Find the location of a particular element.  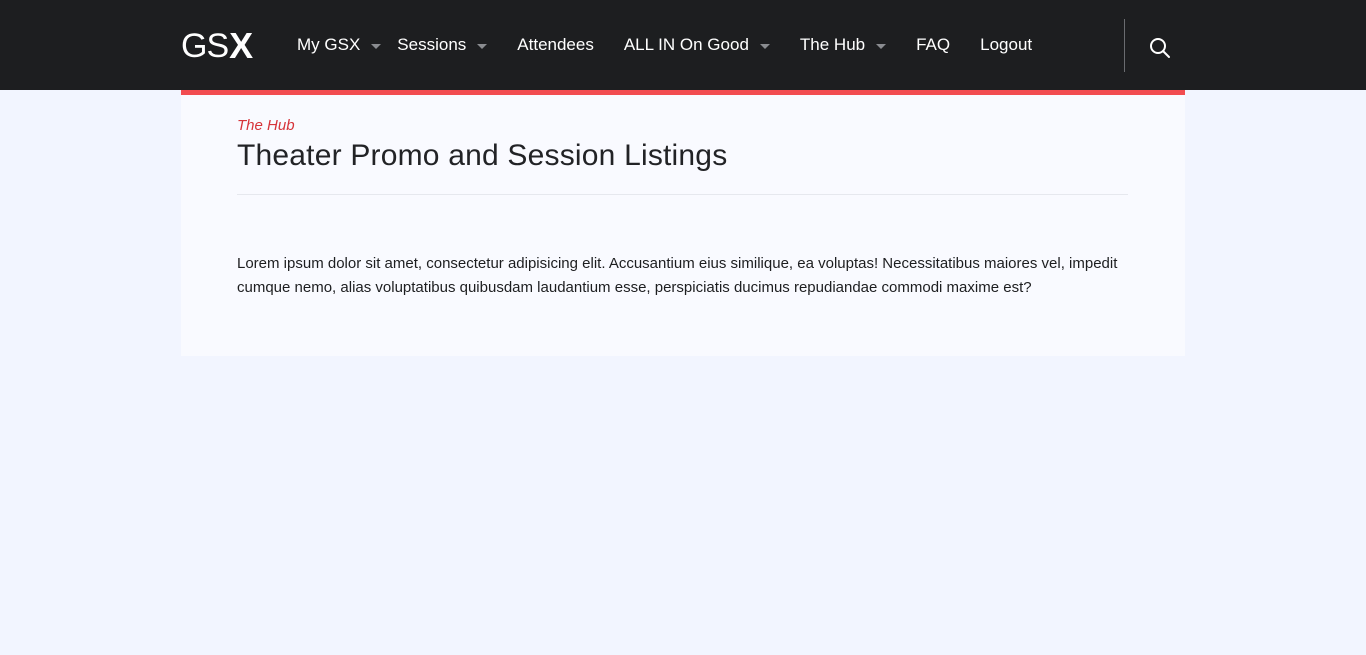

breadcrumb: The Hub is located at coordinates (266, 125).